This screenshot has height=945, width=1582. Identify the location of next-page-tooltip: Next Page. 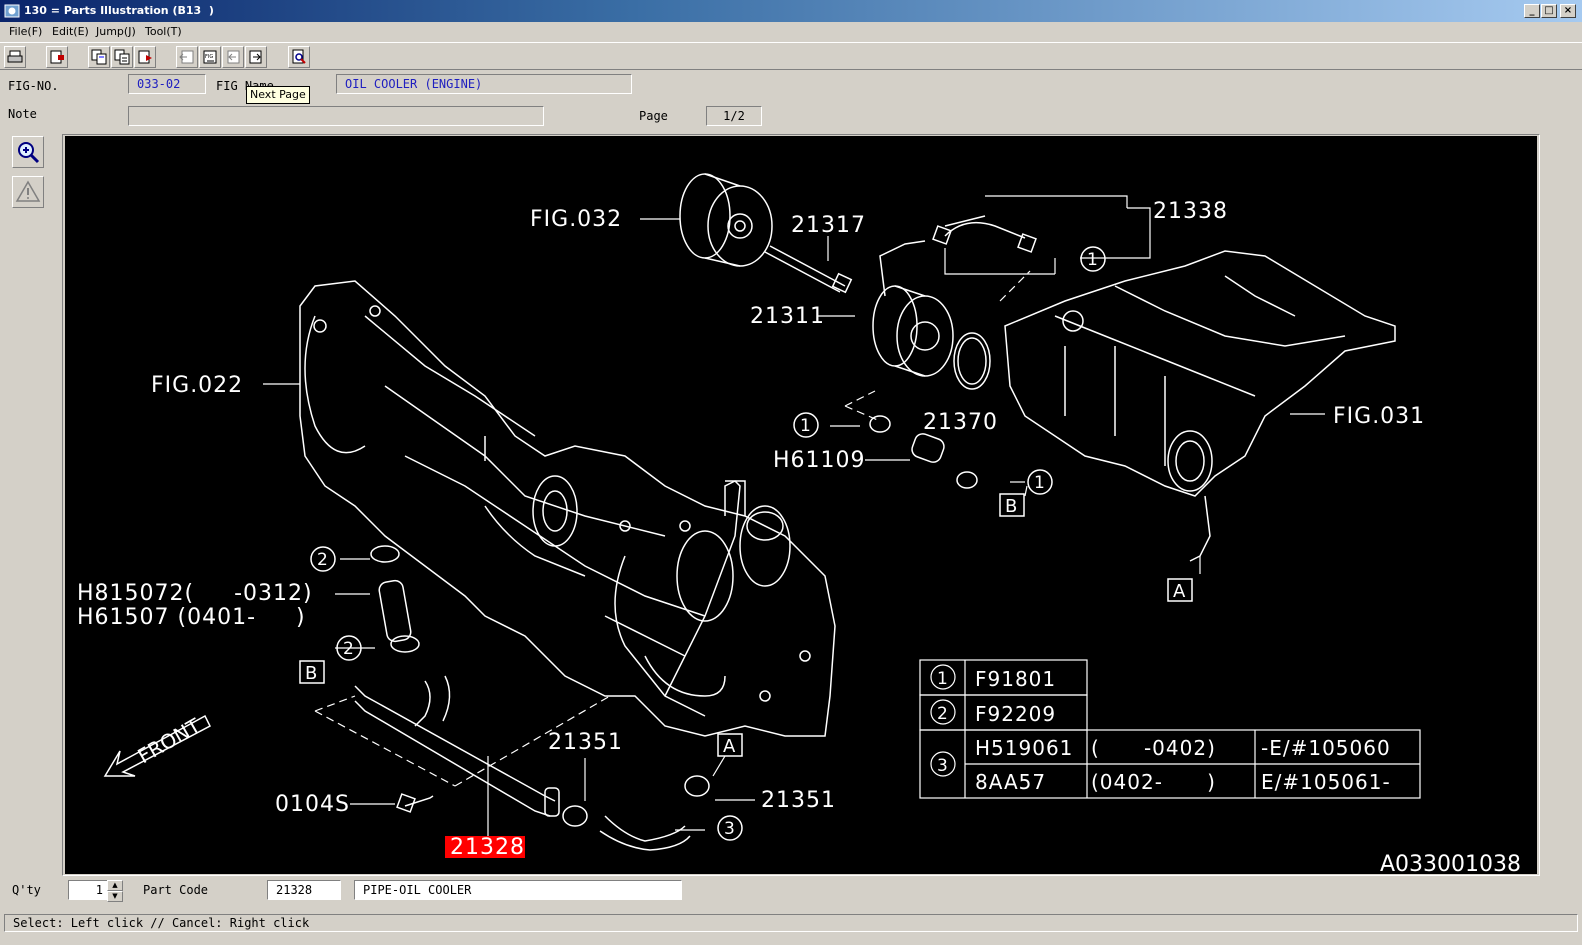
(278, 95).